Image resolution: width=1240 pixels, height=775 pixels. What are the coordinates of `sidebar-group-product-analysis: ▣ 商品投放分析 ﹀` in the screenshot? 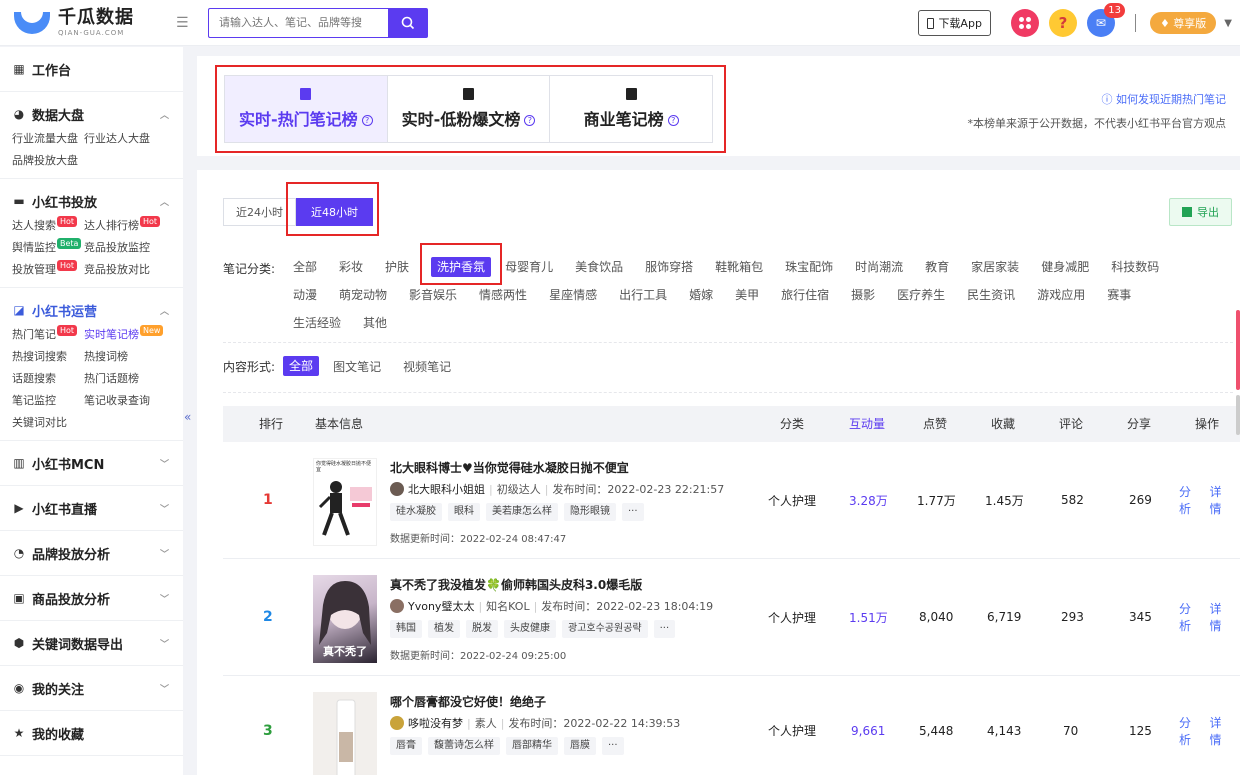 It's located at (90, 598).